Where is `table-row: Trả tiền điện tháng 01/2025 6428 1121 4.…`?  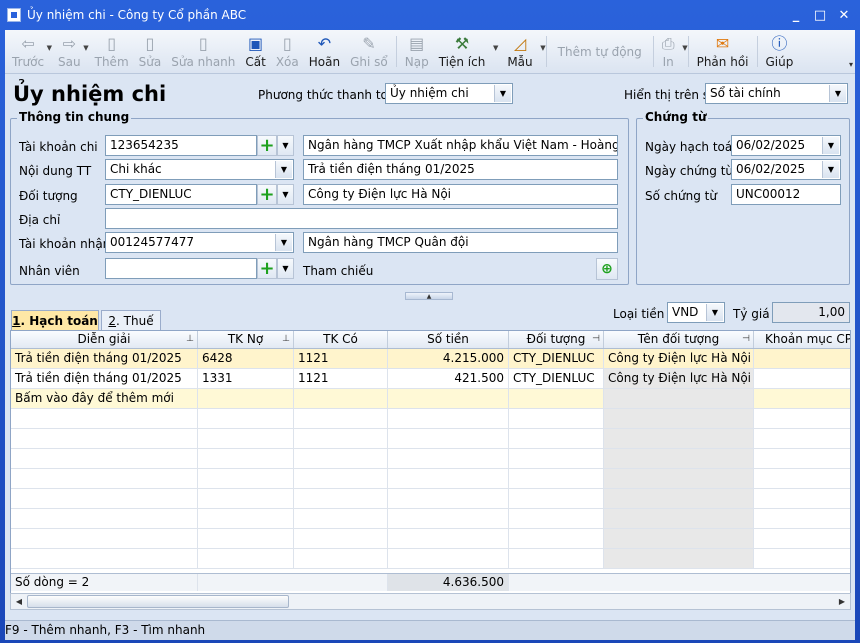
table-row: Trả tiền điện tháng 01/2025 6428 1121 4.… is located at coordinates (430, 359).